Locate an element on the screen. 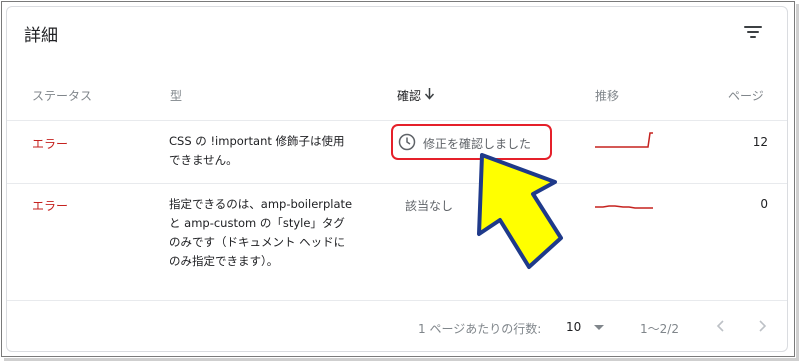  frame-shadow-right is located at coordinates (797, 182).